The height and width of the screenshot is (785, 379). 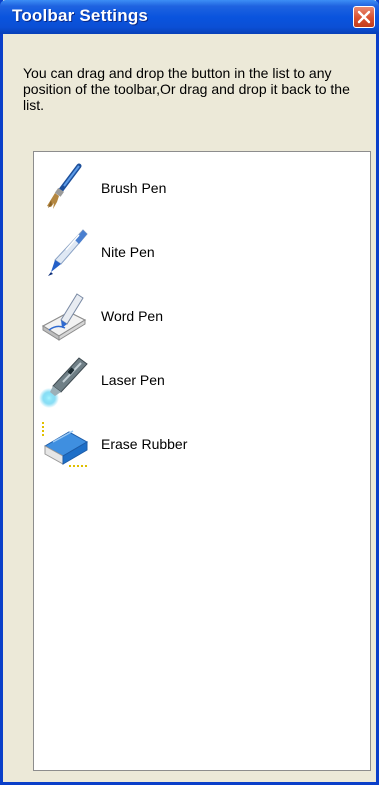 I want to click on laser-pen-icon, so click(x=63, y=382).